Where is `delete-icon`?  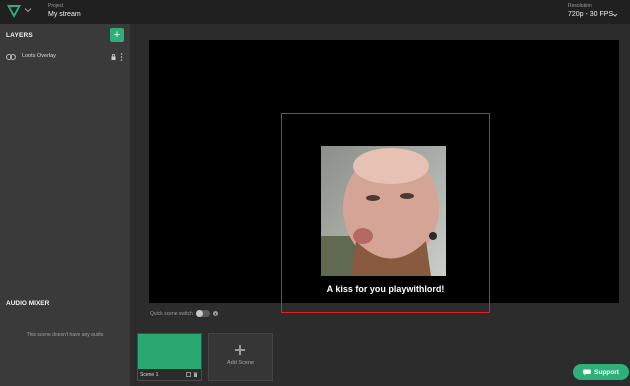
delete-icon is located at coordinates (195, 374).